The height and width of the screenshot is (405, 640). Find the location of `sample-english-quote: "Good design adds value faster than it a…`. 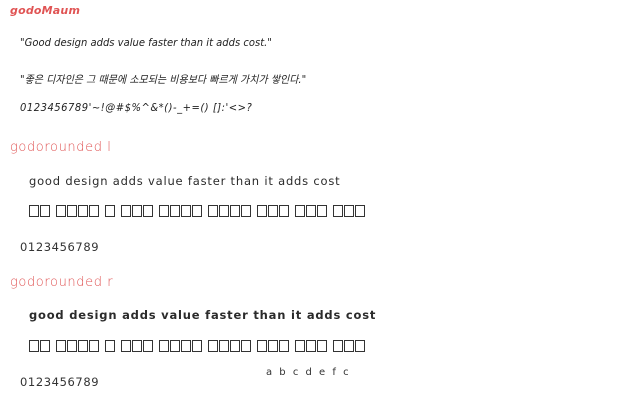

sample-english-quote: "Good design adds value faster than it a… is located at coordinates (146, 43).